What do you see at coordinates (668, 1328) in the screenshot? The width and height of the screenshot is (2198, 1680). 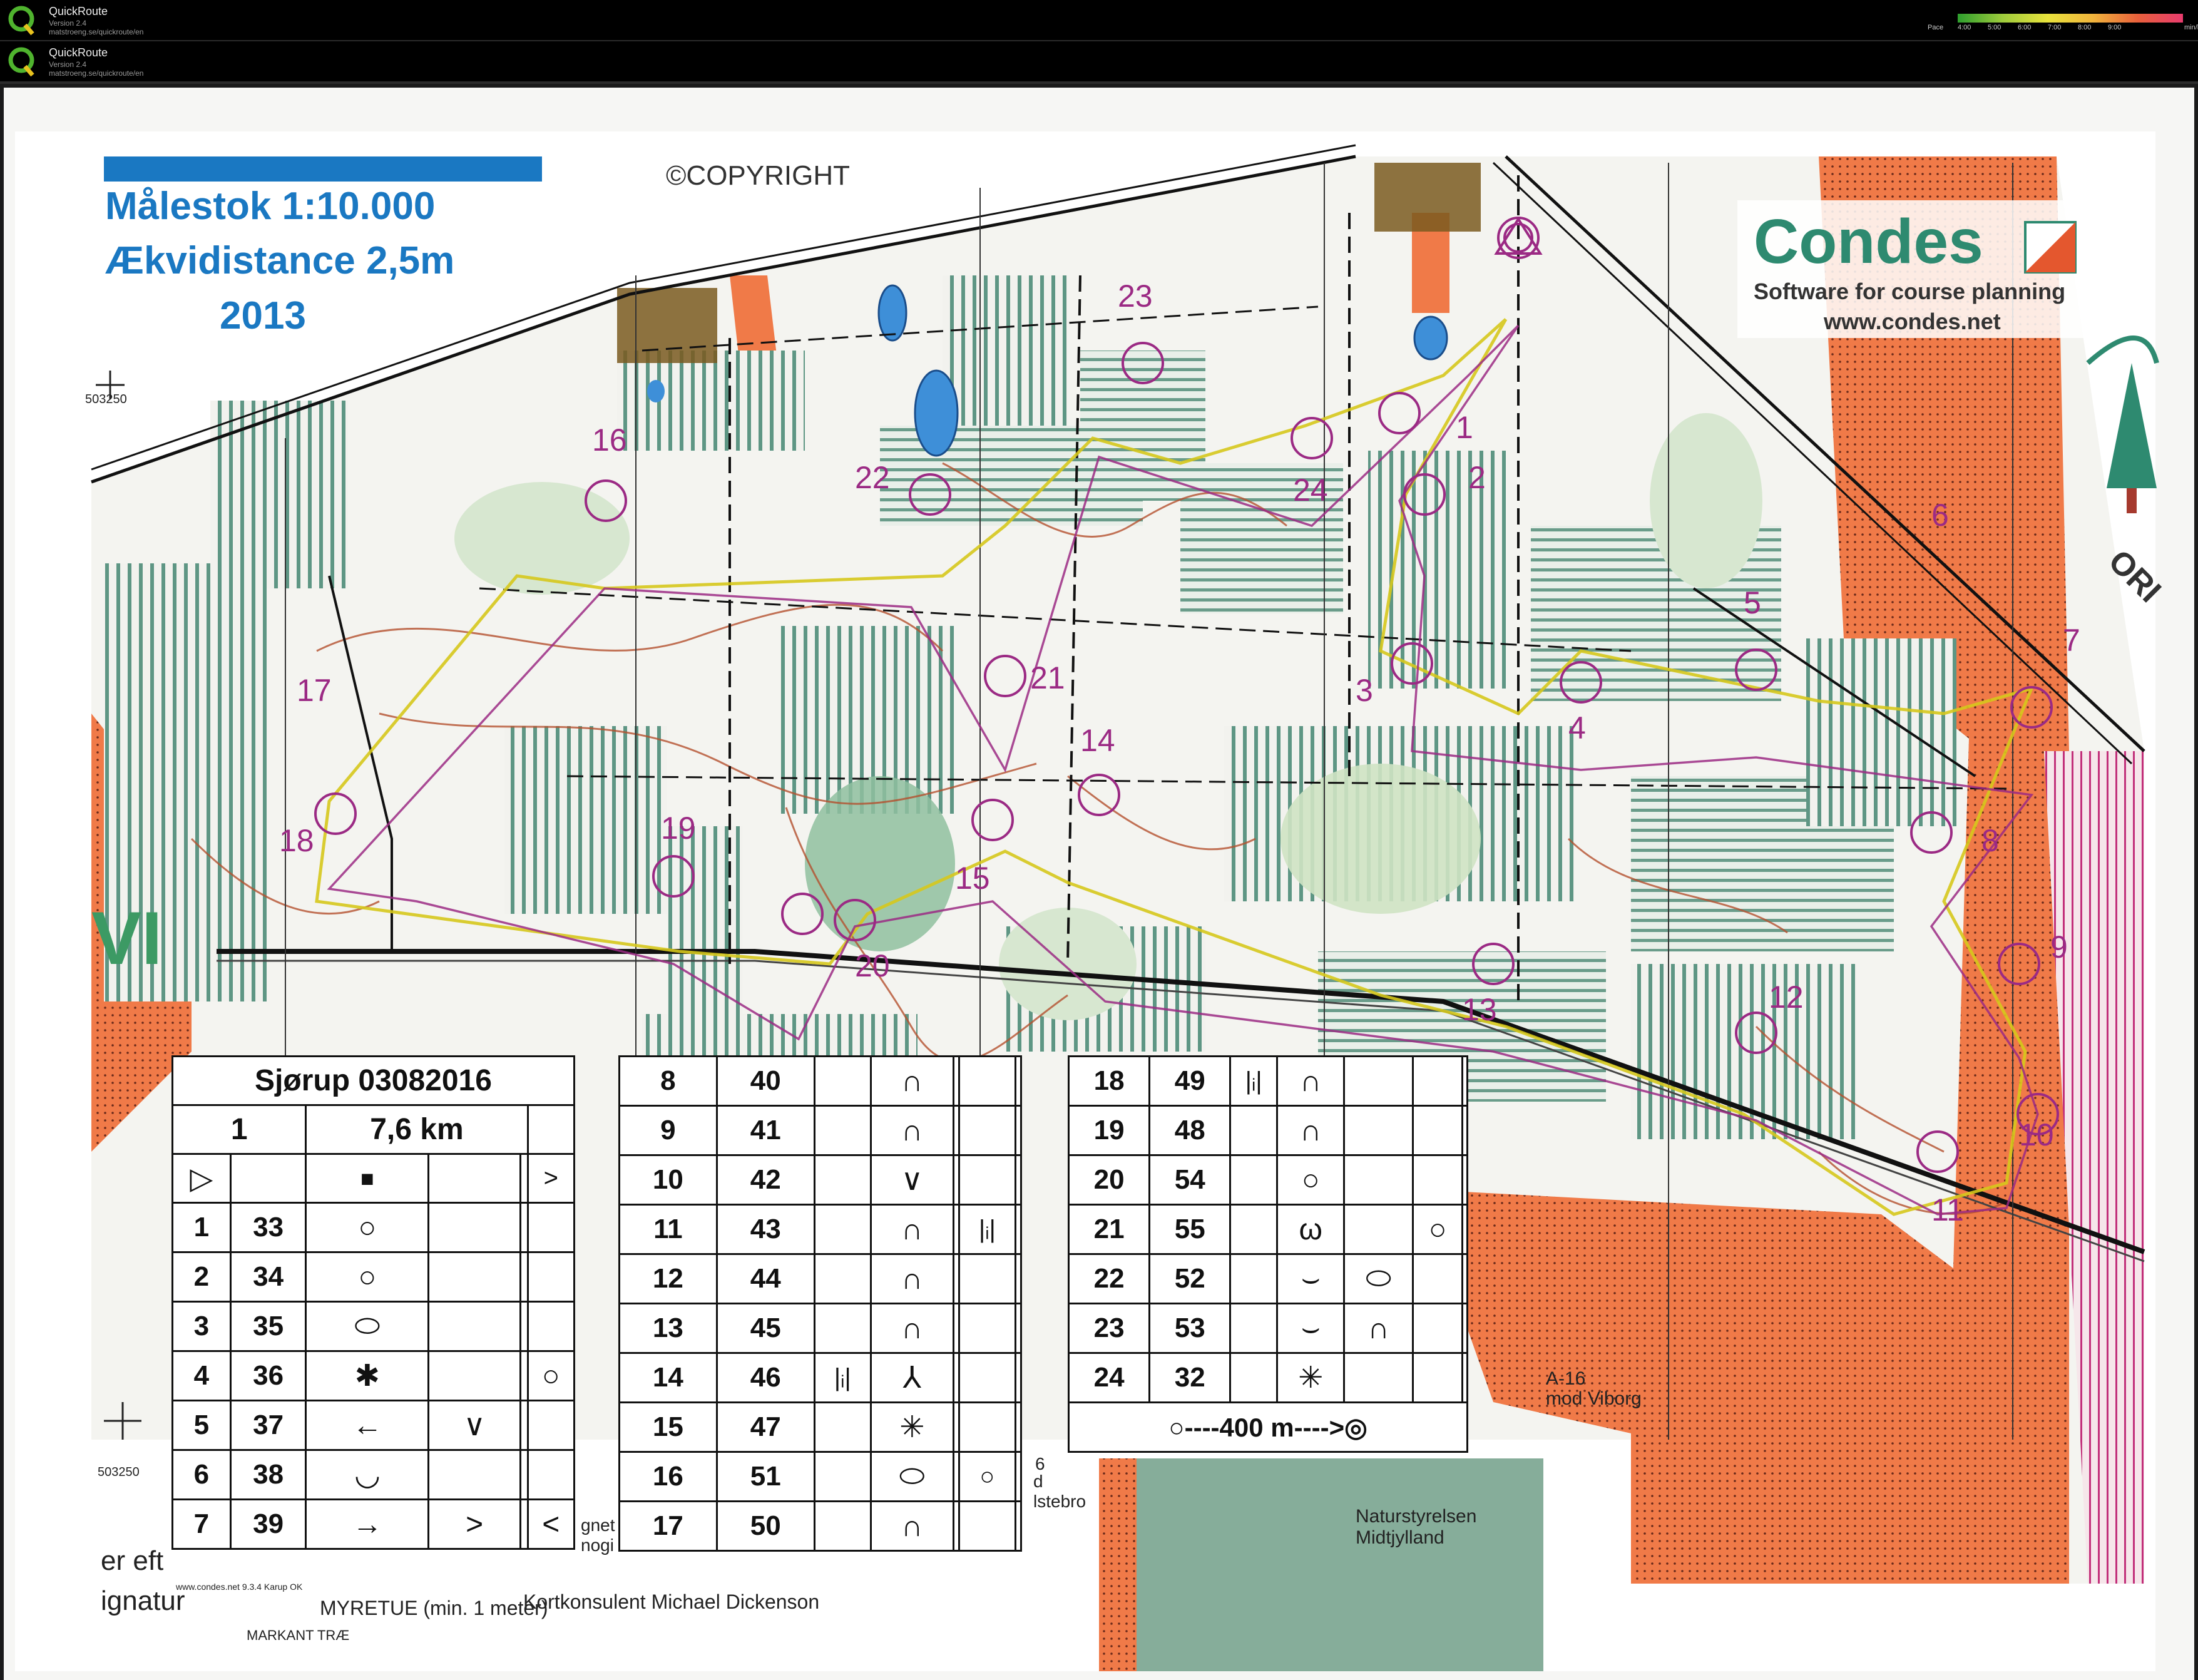 I see `control-seq: 13` at bounding box center [668, 1328].